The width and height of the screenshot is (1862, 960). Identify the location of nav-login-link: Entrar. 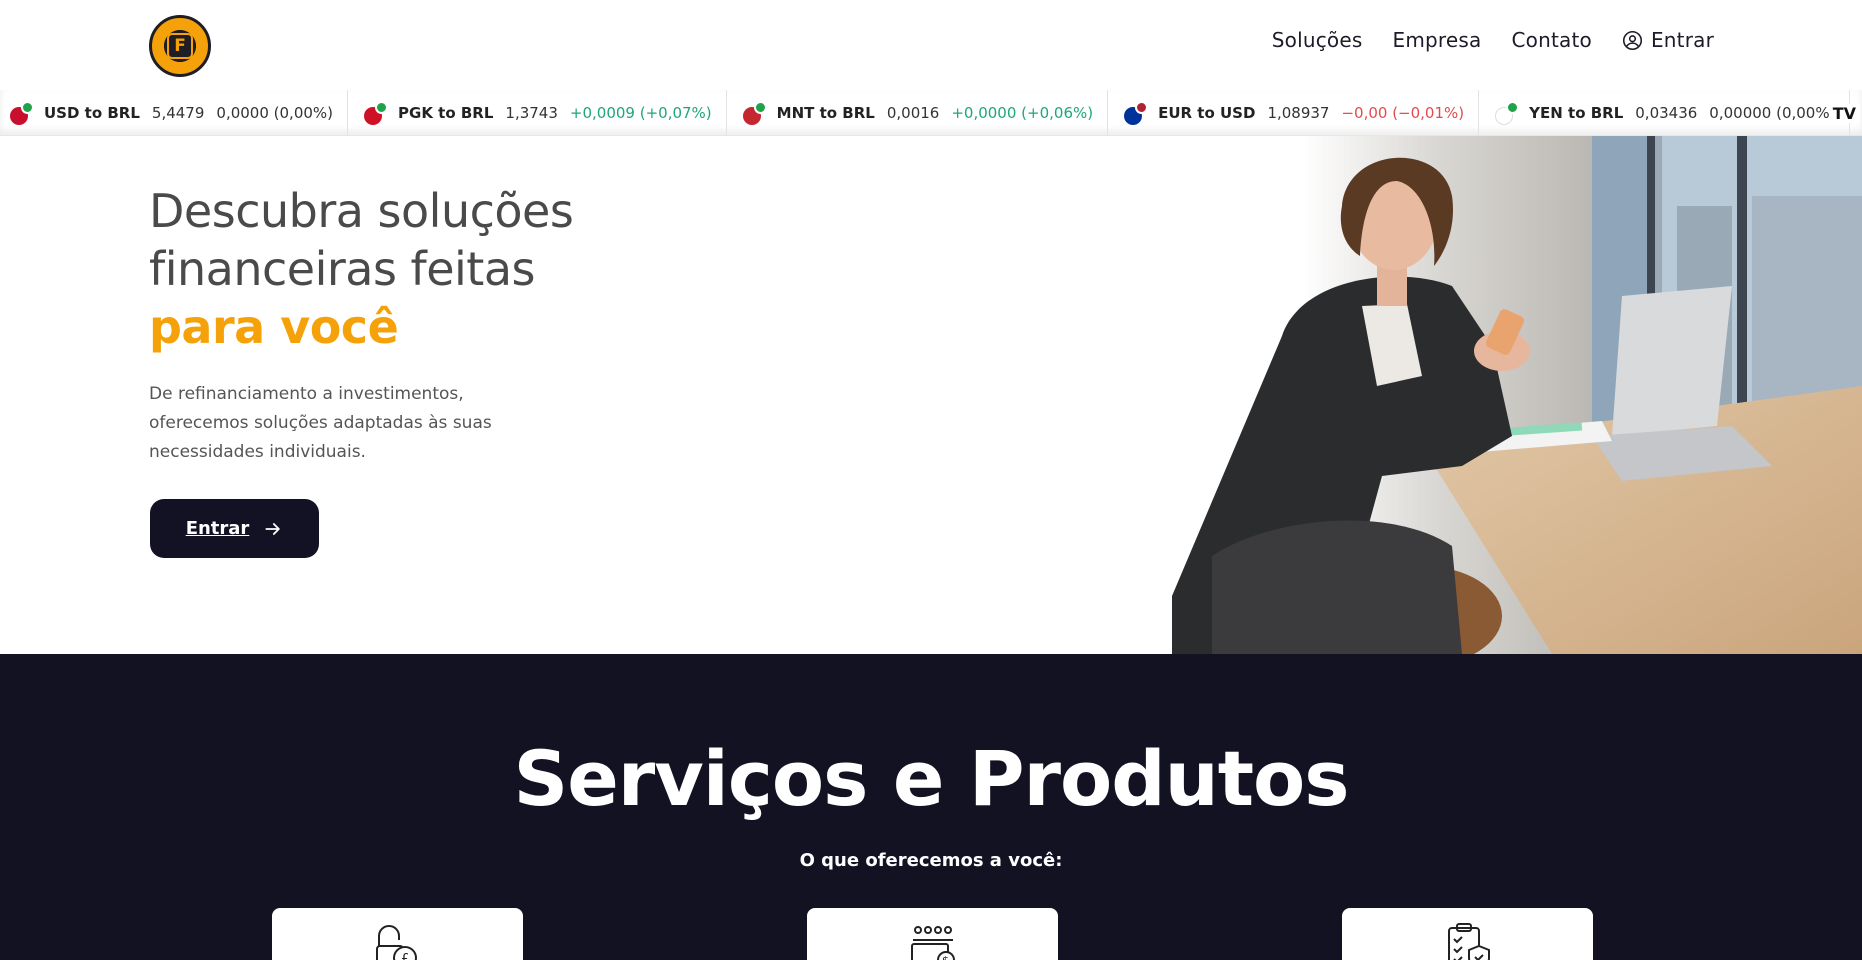
(1668, 40).